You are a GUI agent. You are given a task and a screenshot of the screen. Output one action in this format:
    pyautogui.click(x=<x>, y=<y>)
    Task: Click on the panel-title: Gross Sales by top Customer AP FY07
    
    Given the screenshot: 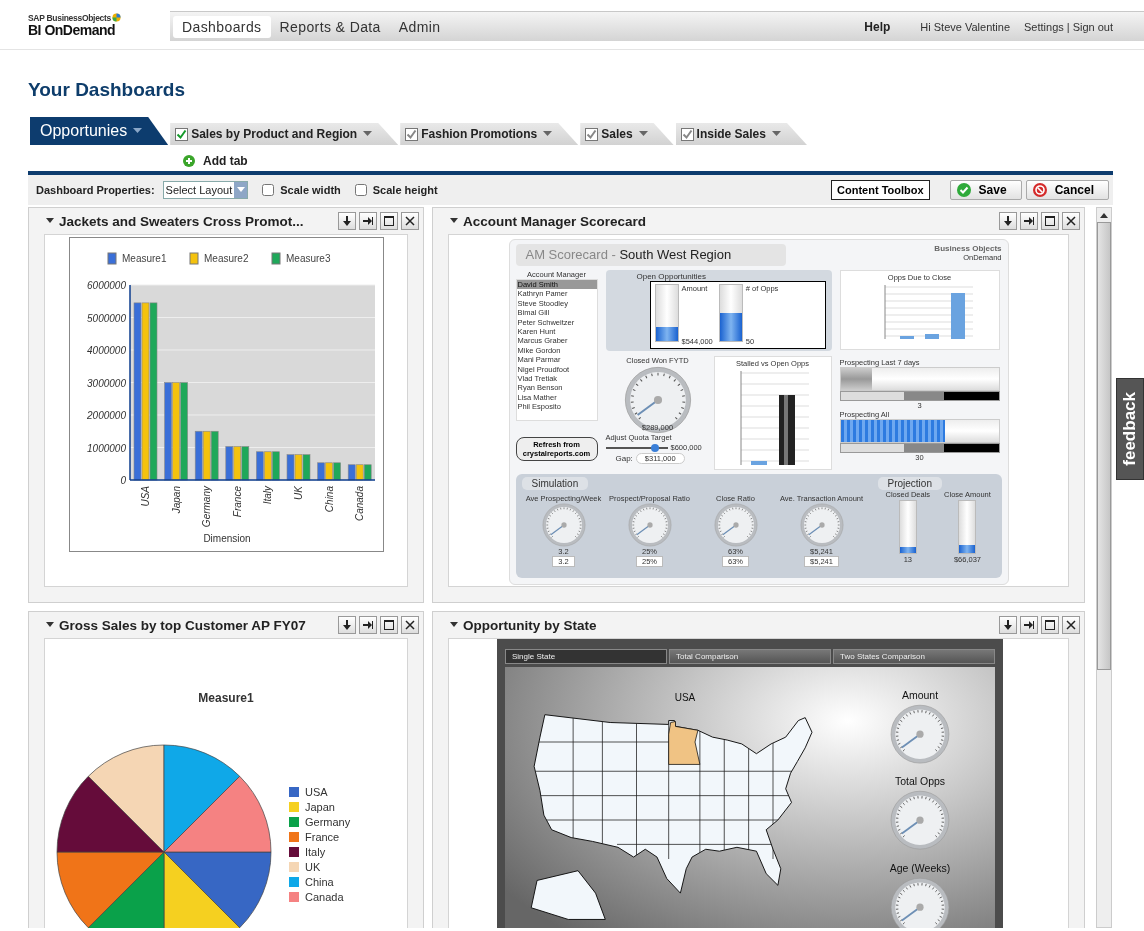 What is the action you would take?
    pyautogui.click(x=182, y=625)
    